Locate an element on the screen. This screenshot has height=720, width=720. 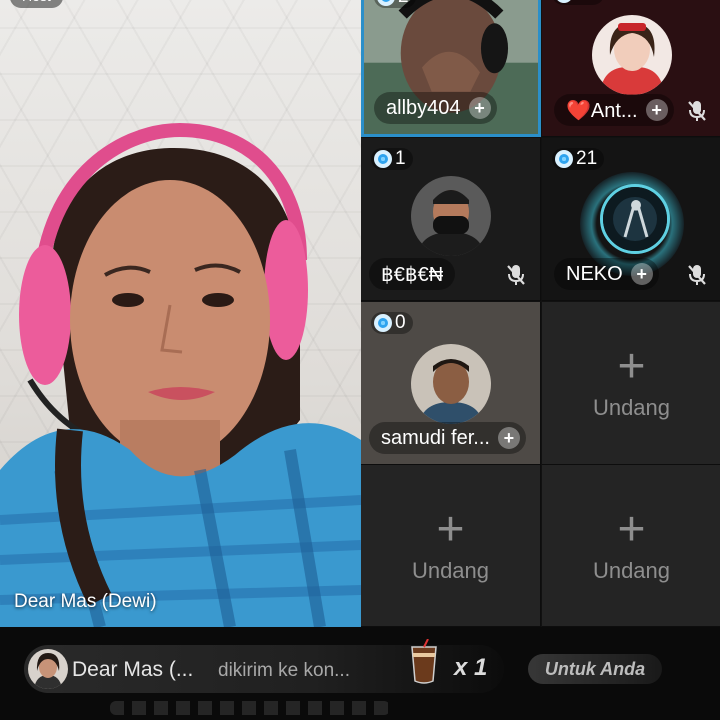
guest-seat-ant: 32 ❤️Ant... + is located at coordinates (631, 68).